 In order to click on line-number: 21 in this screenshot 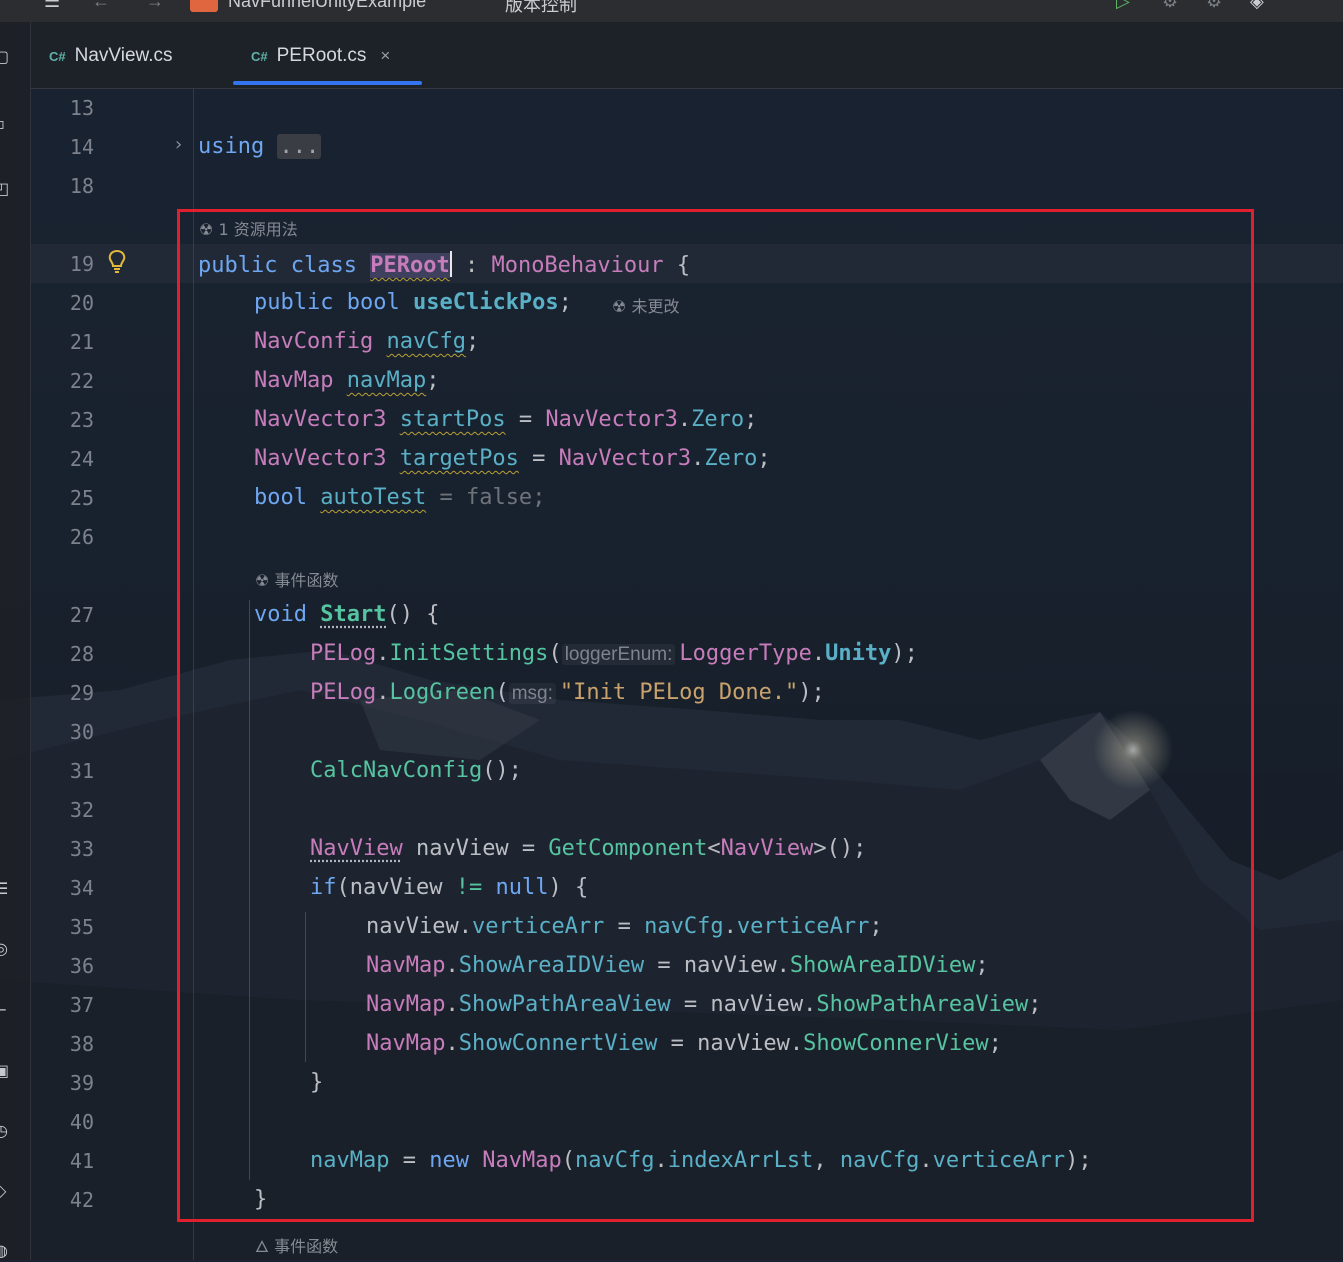, I will do `click(81, 342)`.